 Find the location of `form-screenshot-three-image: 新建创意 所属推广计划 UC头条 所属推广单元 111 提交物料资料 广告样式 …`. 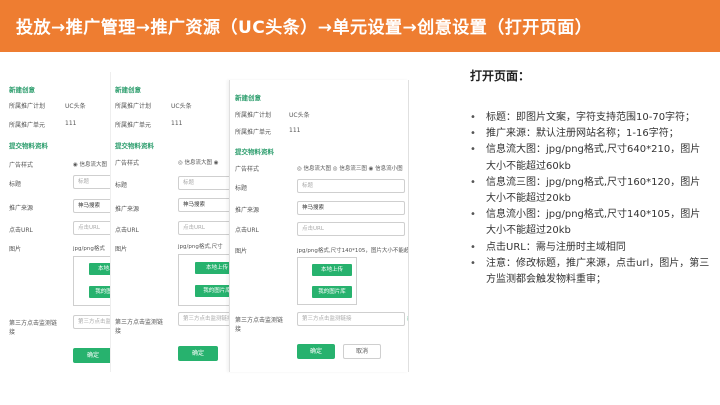

form-screenshot-three-image: 新建创意 所属推广计划 UC头条 所属推广单元 111 提交物料资料 广告样式 … is located at coordinates (172, 222).